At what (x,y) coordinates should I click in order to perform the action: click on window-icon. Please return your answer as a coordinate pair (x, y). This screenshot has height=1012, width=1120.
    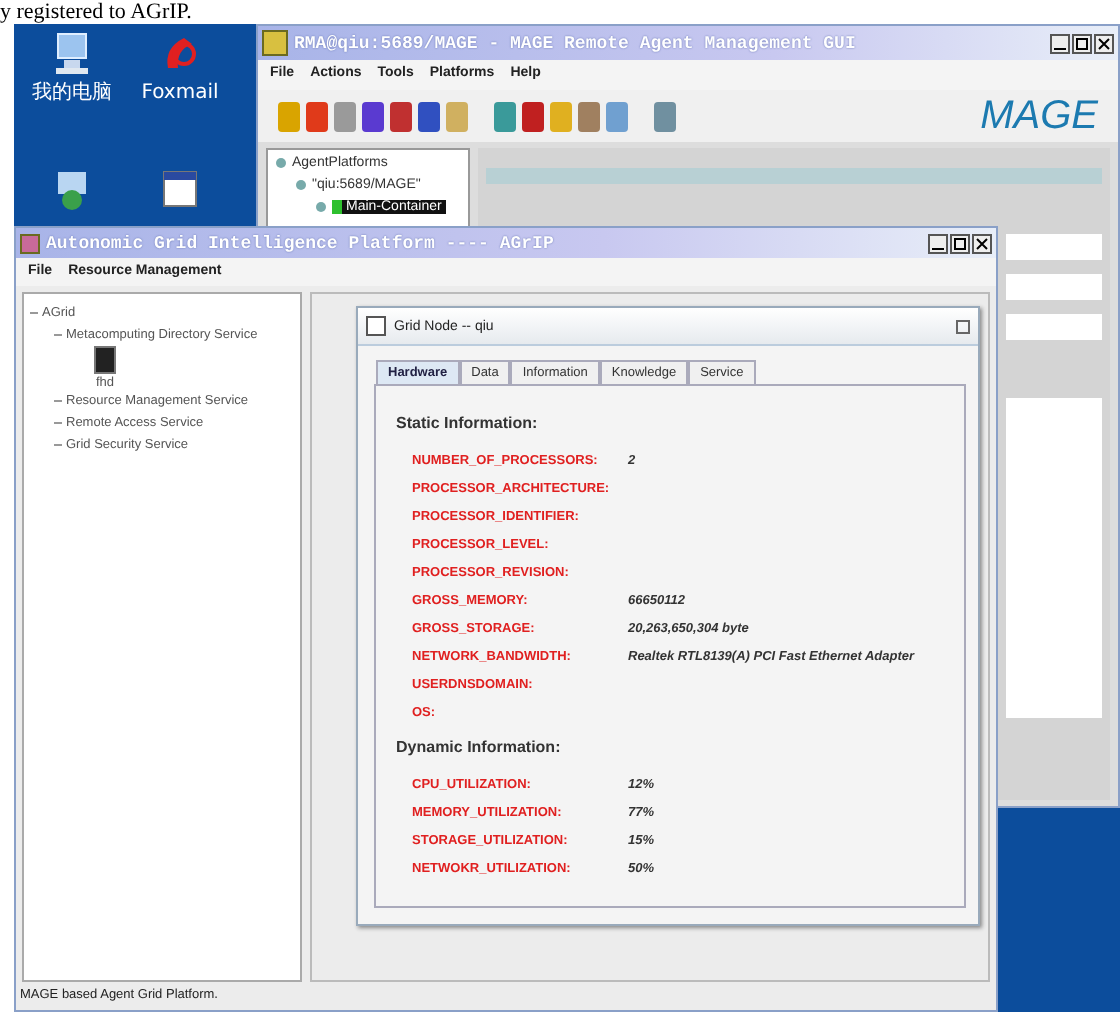
    Looking at the image, I should click on (180, 190).